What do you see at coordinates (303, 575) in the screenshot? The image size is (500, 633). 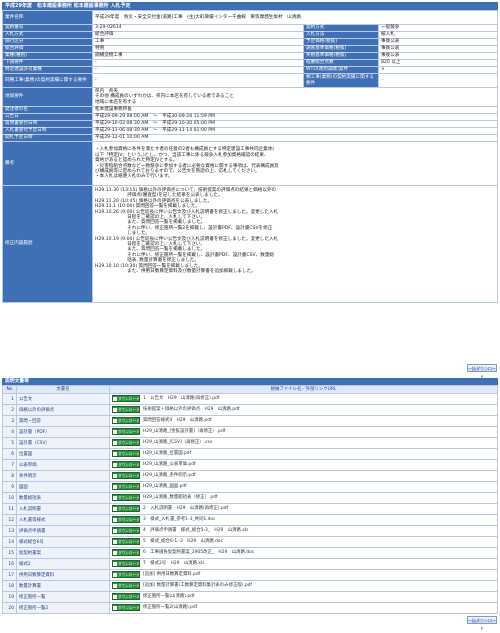 I see `doc-file-cell: ダウンロード [追加] 供用日数算定資料.pdf` at bounding box center [303, 575].